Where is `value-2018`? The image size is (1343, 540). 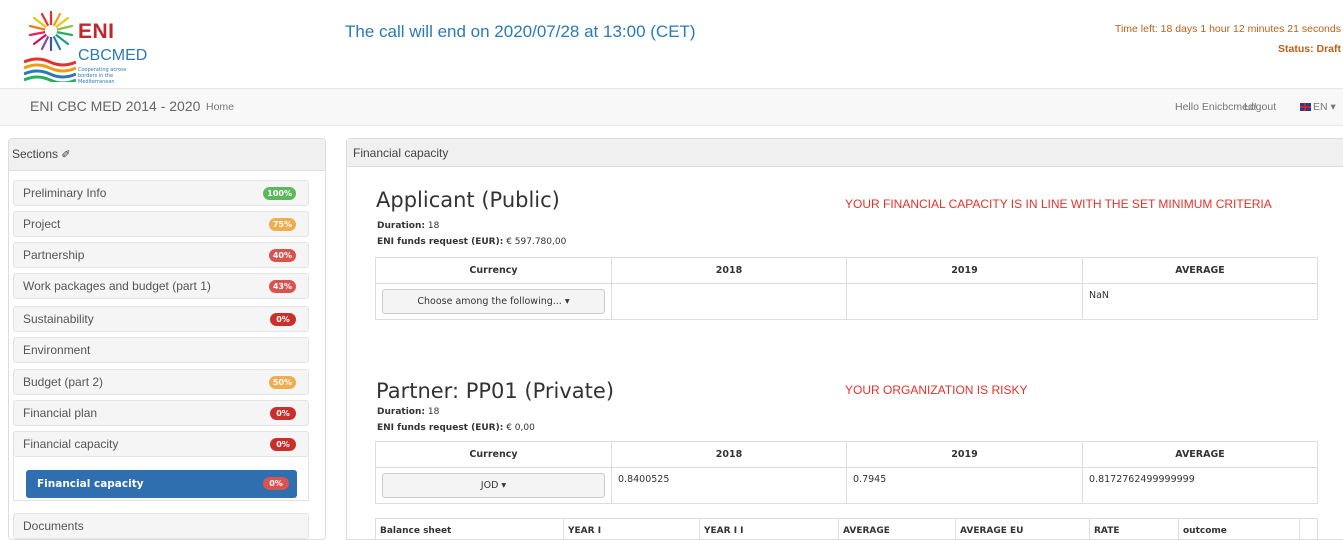 value-2018 is located at coordinates (729, 301).